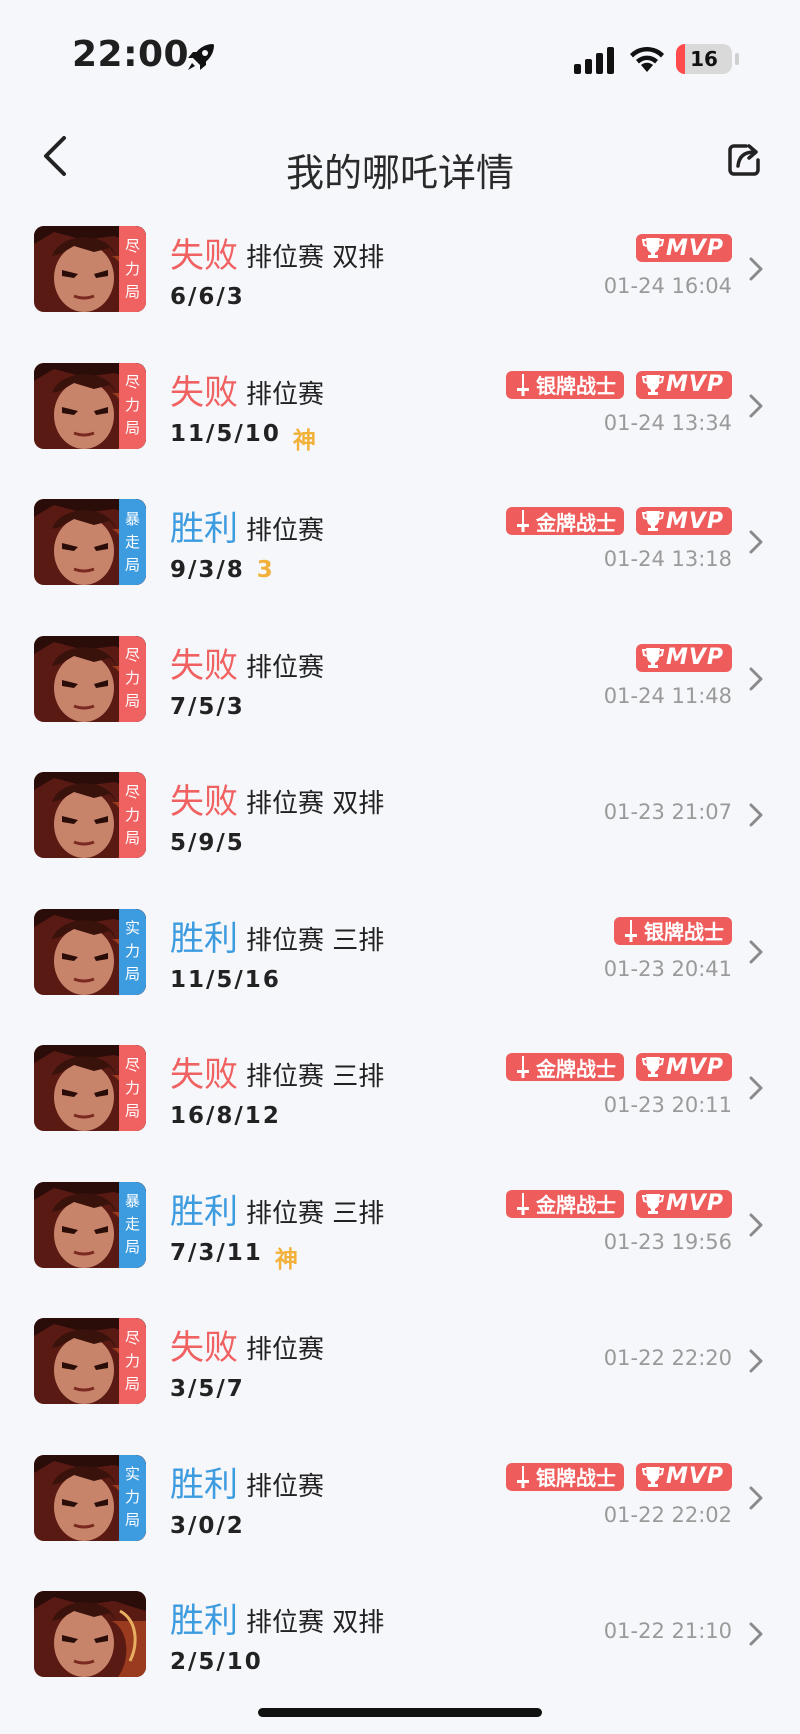 The height and width of the screenshot is (1734, 800). I want to click on warrior-badge: 银牌战士, so click(564, 1476).